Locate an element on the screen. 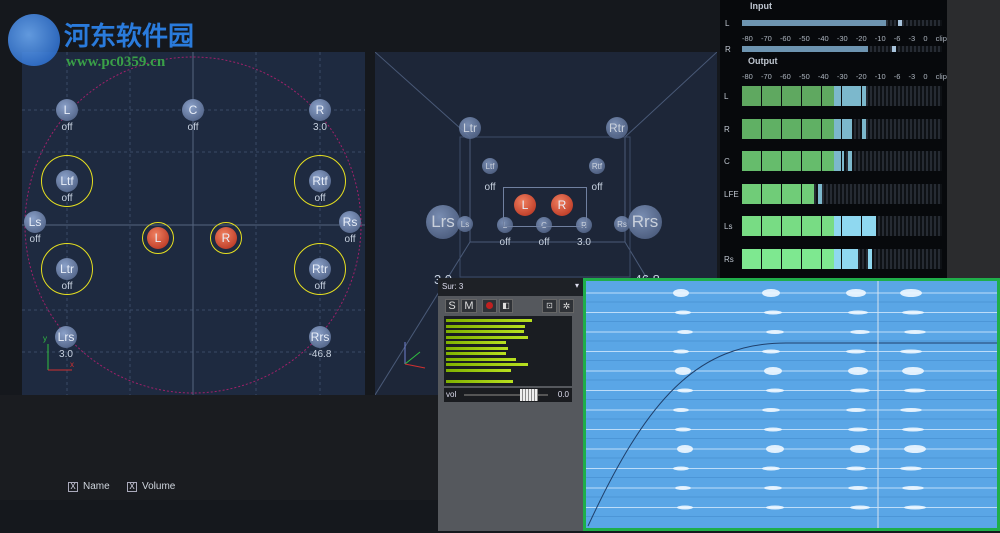 This screenshot has height=533, width=1000. dropdown-icon: ▾ is located at coordinates (577, 285).